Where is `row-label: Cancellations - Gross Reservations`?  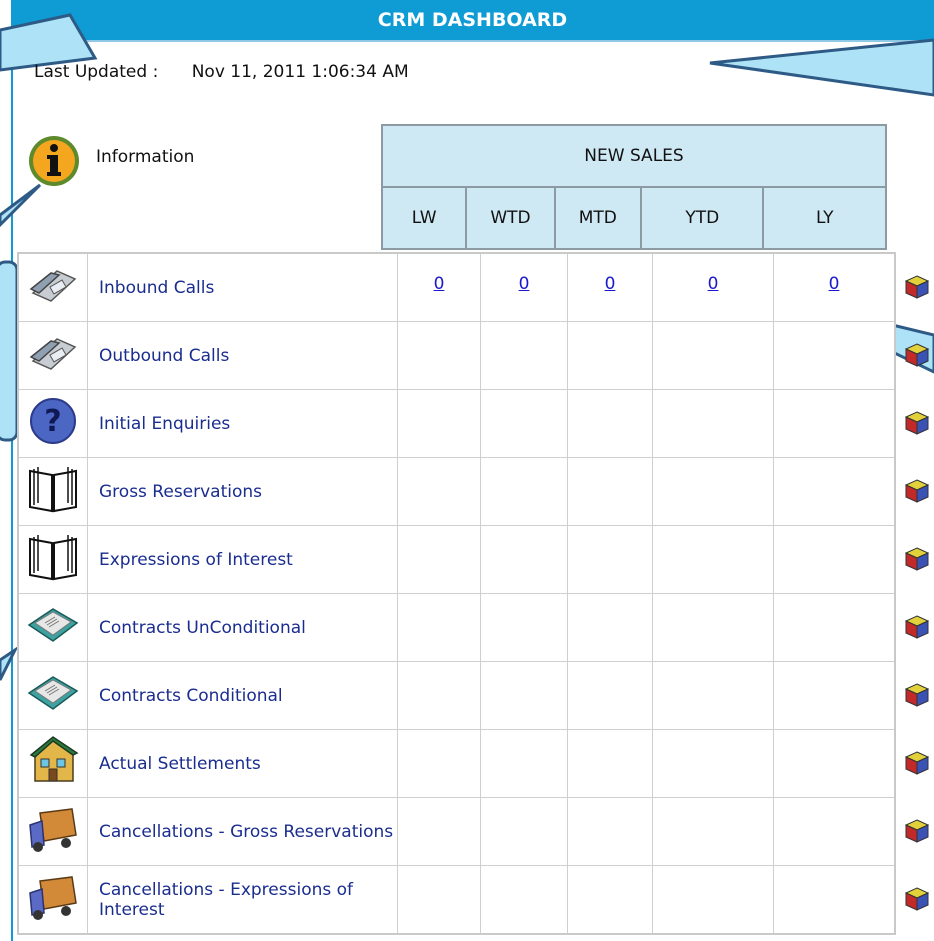 row-label: Cancellations - Gross Reservations is located at coordinates (242, 831).